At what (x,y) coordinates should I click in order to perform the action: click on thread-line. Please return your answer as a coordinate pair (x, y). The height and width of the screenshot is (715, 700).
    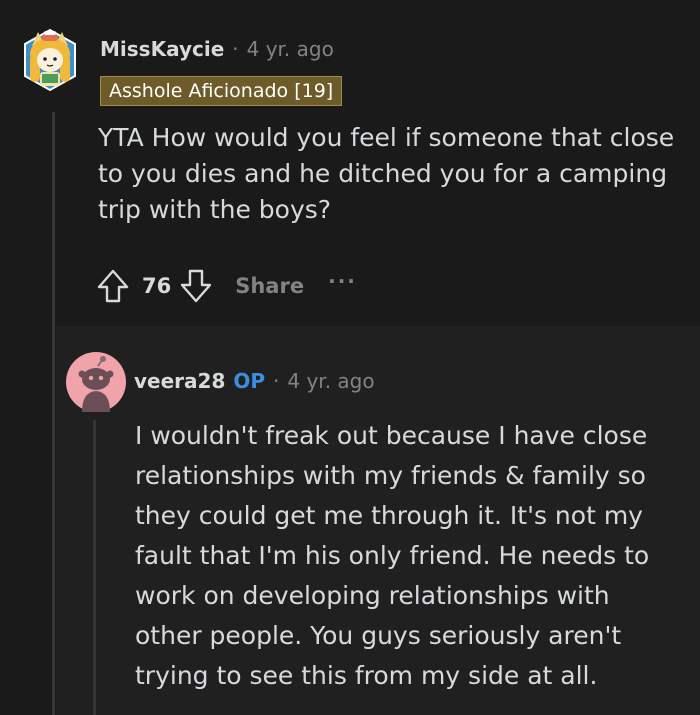
    Looking at the image, I should click on (53, 413).